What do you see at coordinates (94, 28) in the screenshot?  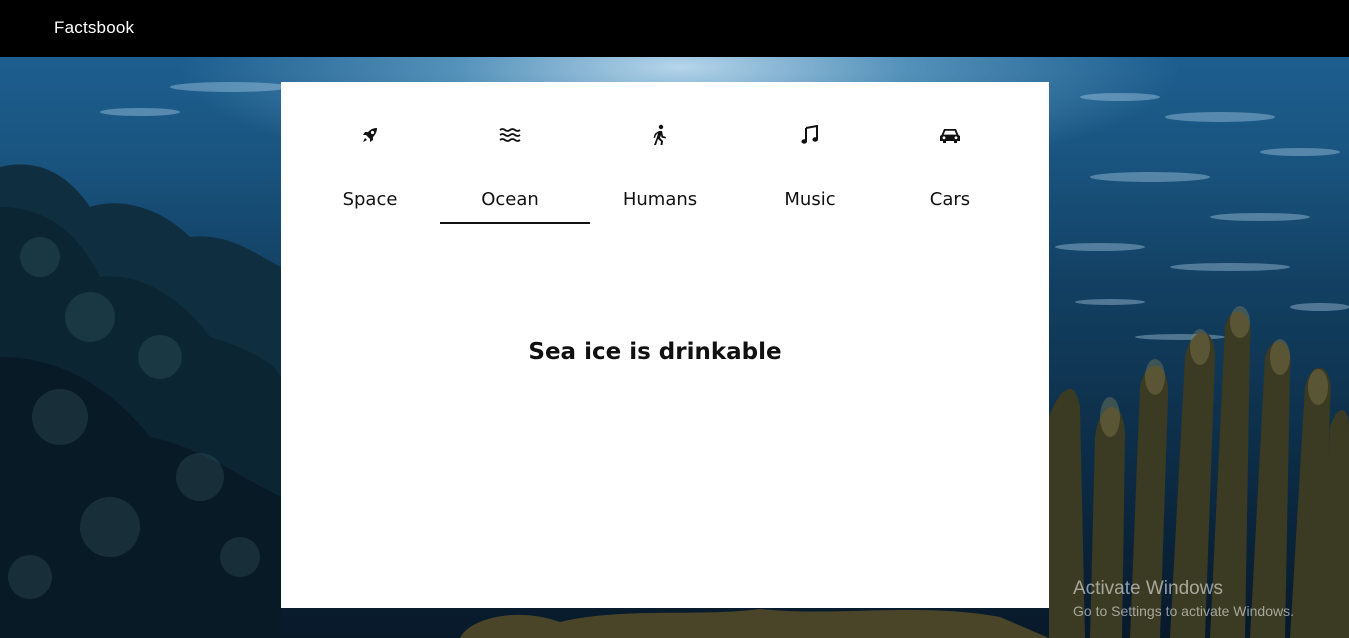 I see `brand-logo: Factsbook` at bounding box center [94, 28].